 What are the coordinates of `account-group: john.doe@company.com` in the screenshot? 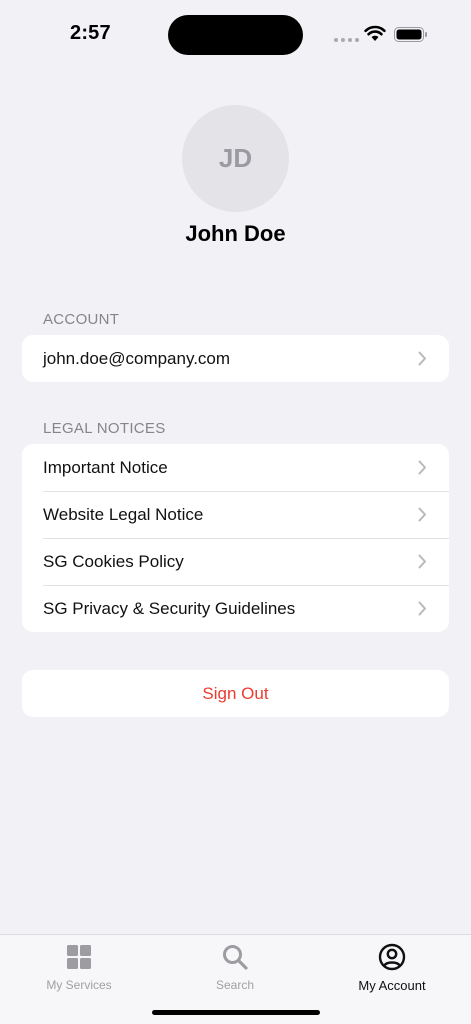 It's located at (235, 358).